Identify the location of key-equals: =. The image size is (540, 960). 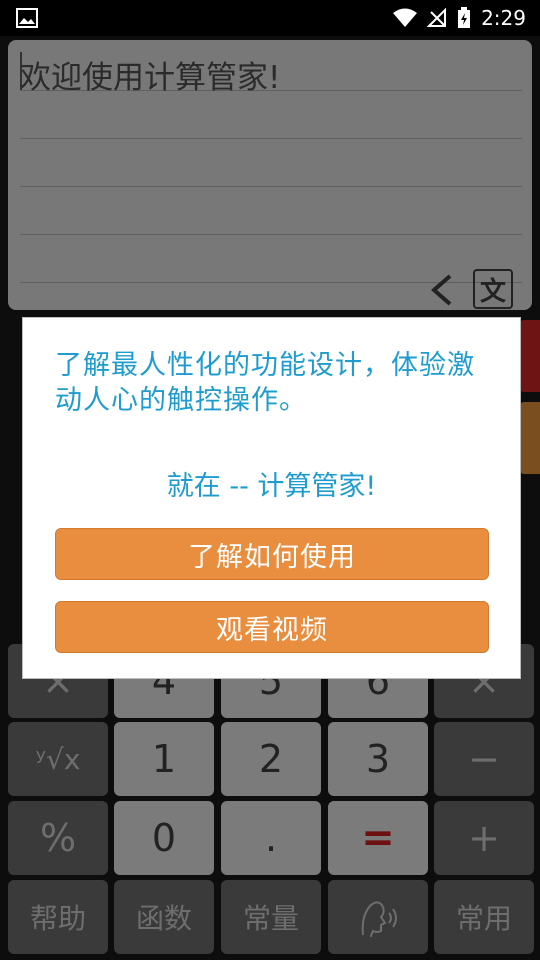
(378, 838).